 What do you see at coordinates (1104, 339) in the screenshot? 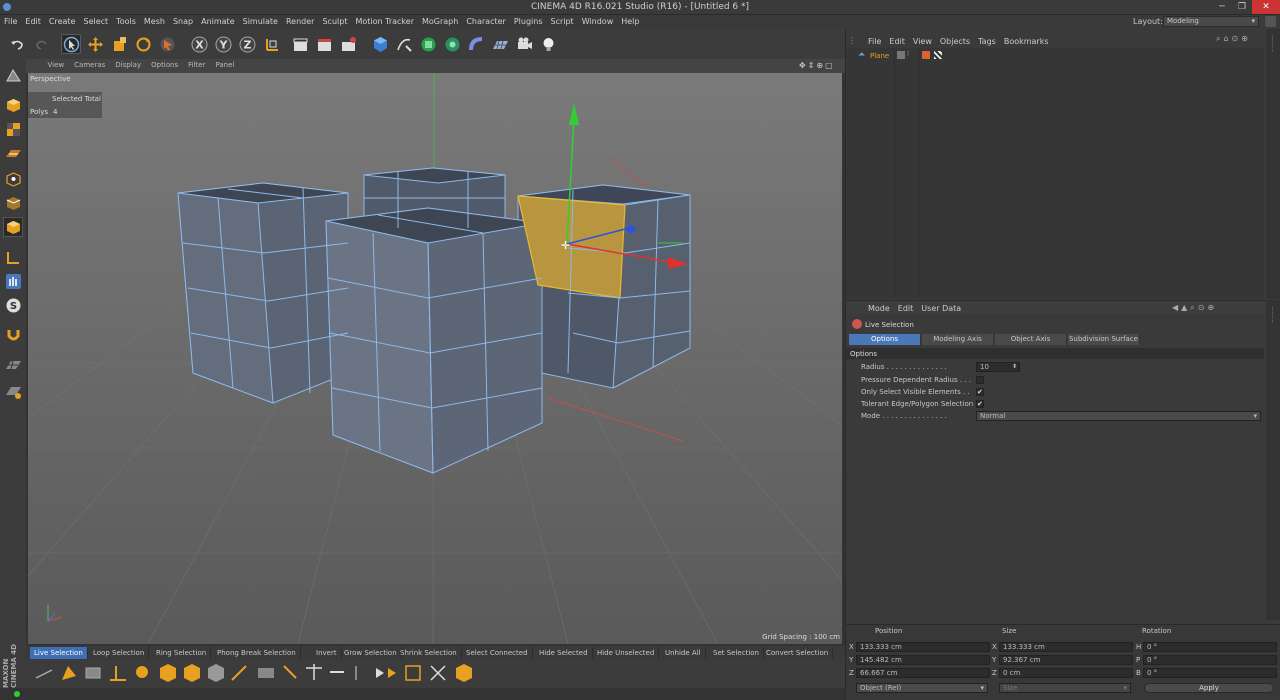
I see `tab-subdivision-surface: Subdivision Surface` at bounding box center [1104, 339].